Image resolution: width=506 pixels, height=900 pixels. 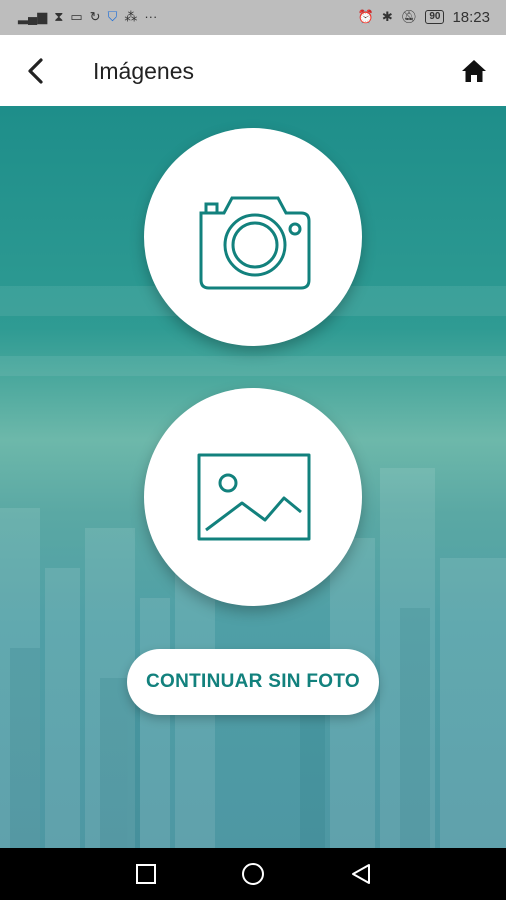 I want to click on mute-icon: 🔕︎, so click(x=409, y=16).